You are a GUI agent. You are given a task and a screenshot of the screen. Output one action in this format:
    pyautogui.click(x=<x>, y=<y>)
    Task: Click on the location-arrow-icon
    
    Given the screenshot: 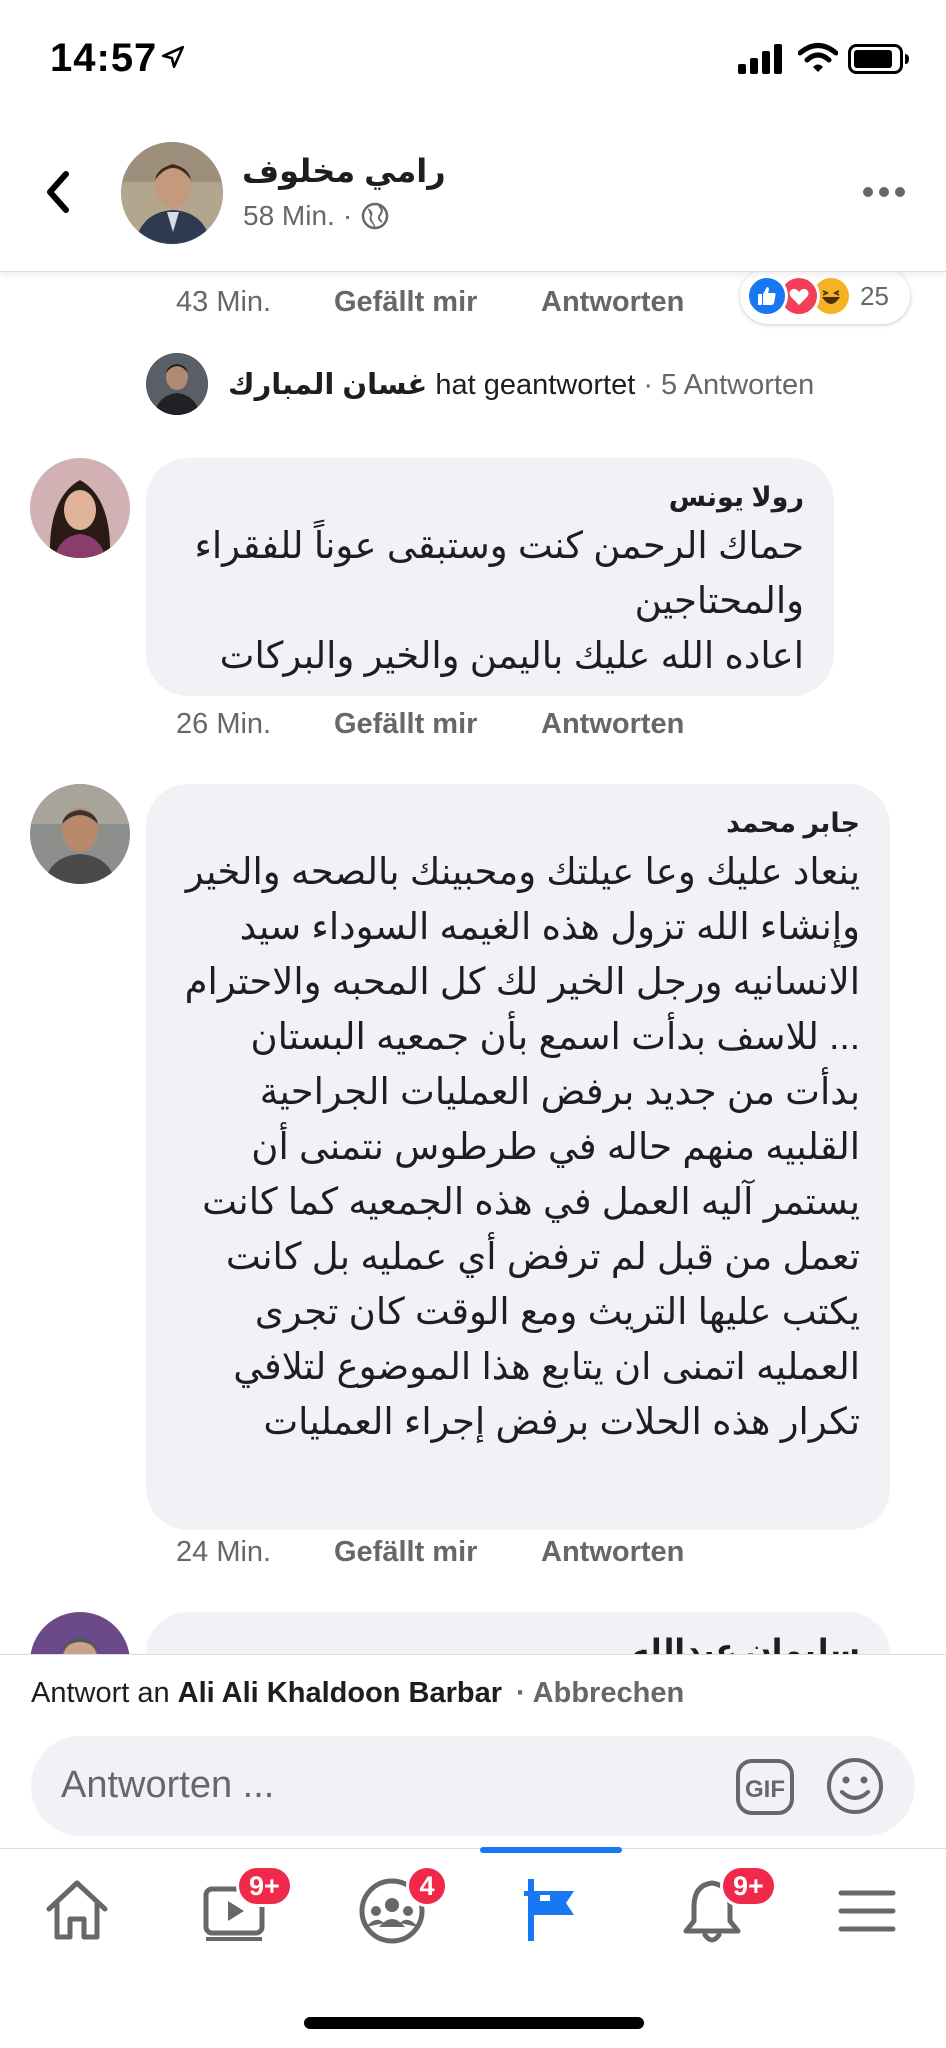 What is the action you would take?
    pyautogui.click(x=173, y=57)
    